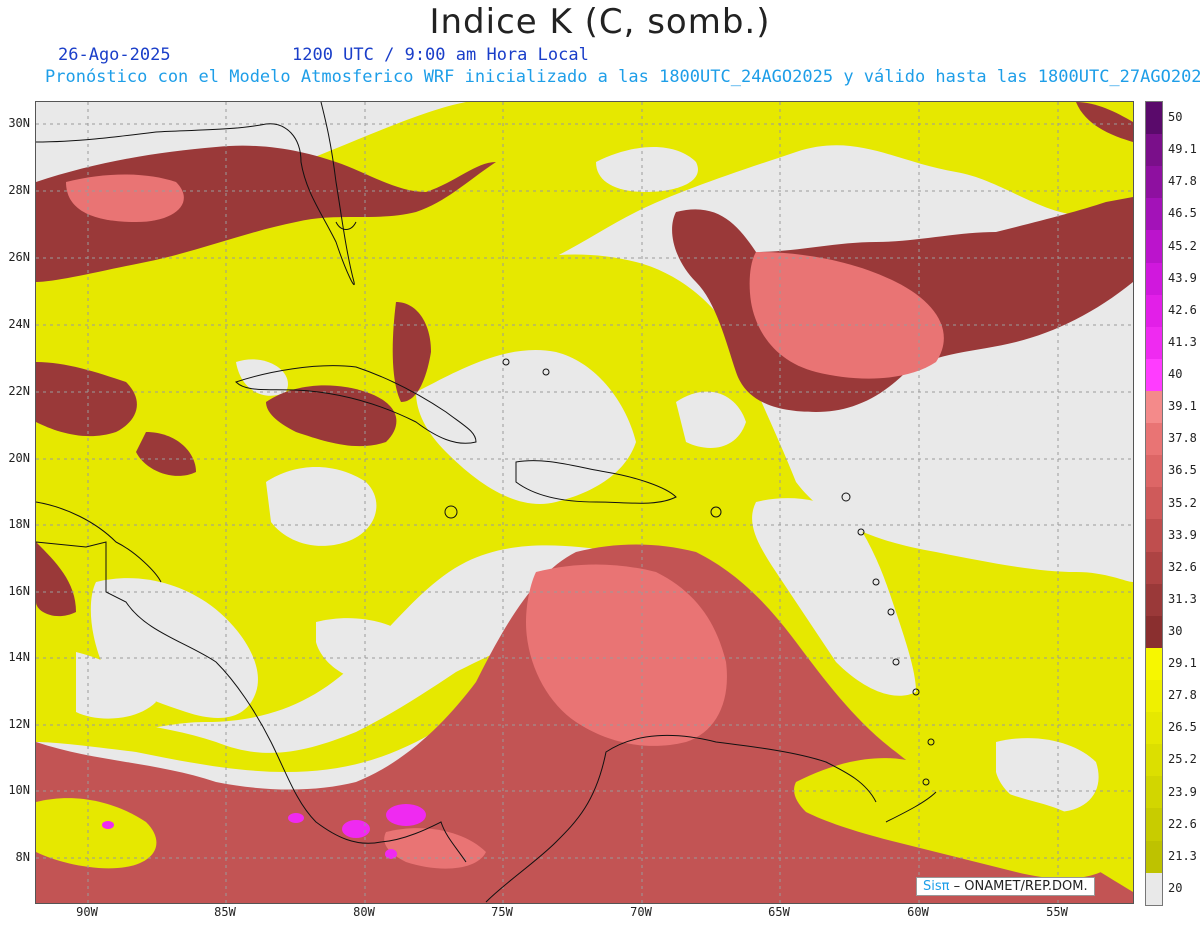  Describe the element at coordinates (1175, 887) in the screenshot. I see `colorbar-tick-label: 20` at that location.